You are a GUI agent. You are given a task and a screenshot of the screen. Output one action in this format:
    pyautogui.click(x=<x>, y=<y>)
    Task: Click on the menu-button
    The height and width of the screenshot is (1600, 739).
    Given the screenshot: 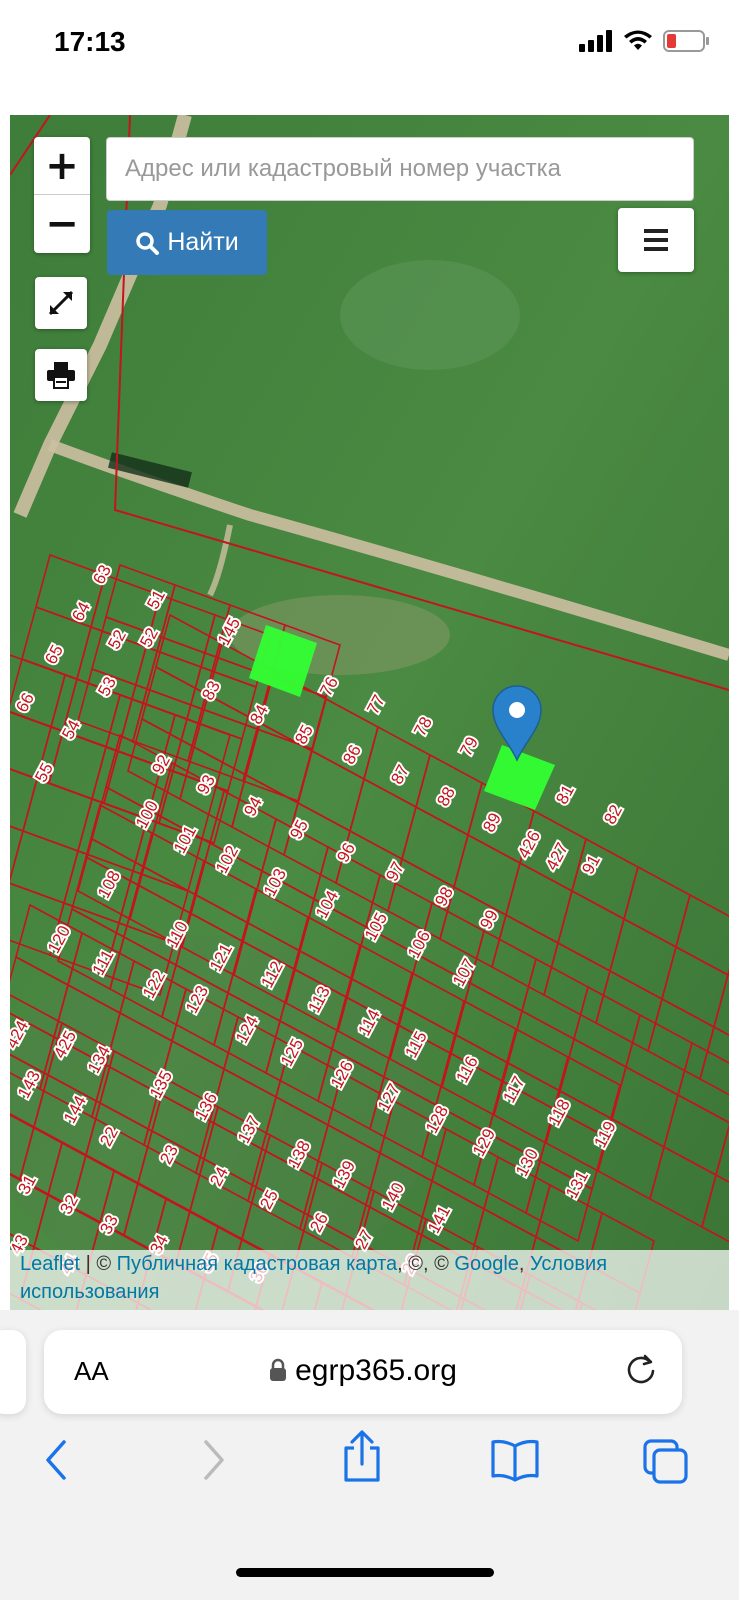 What is the action you would take?
    pyautogui.click(x=656, y=240)
    